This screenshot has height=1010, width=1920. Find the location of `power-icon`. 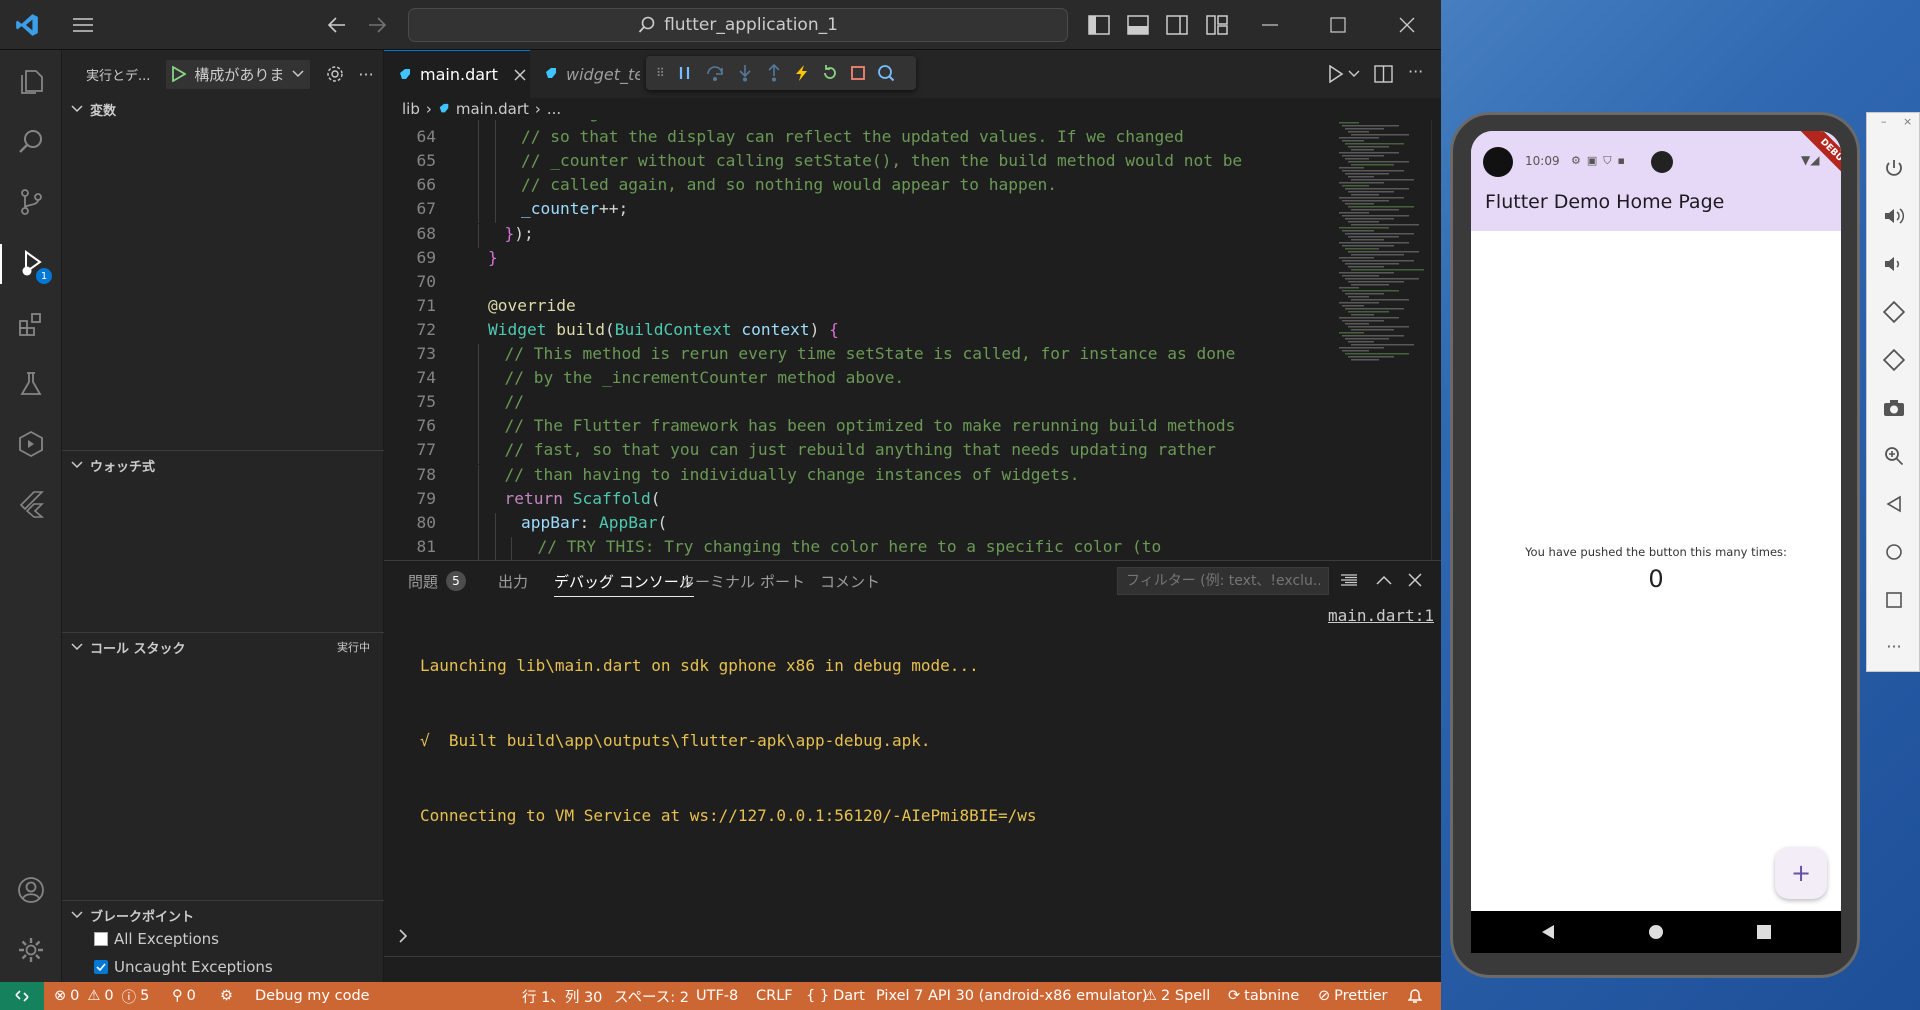

power-icon is located at coordinates (1894, 168).